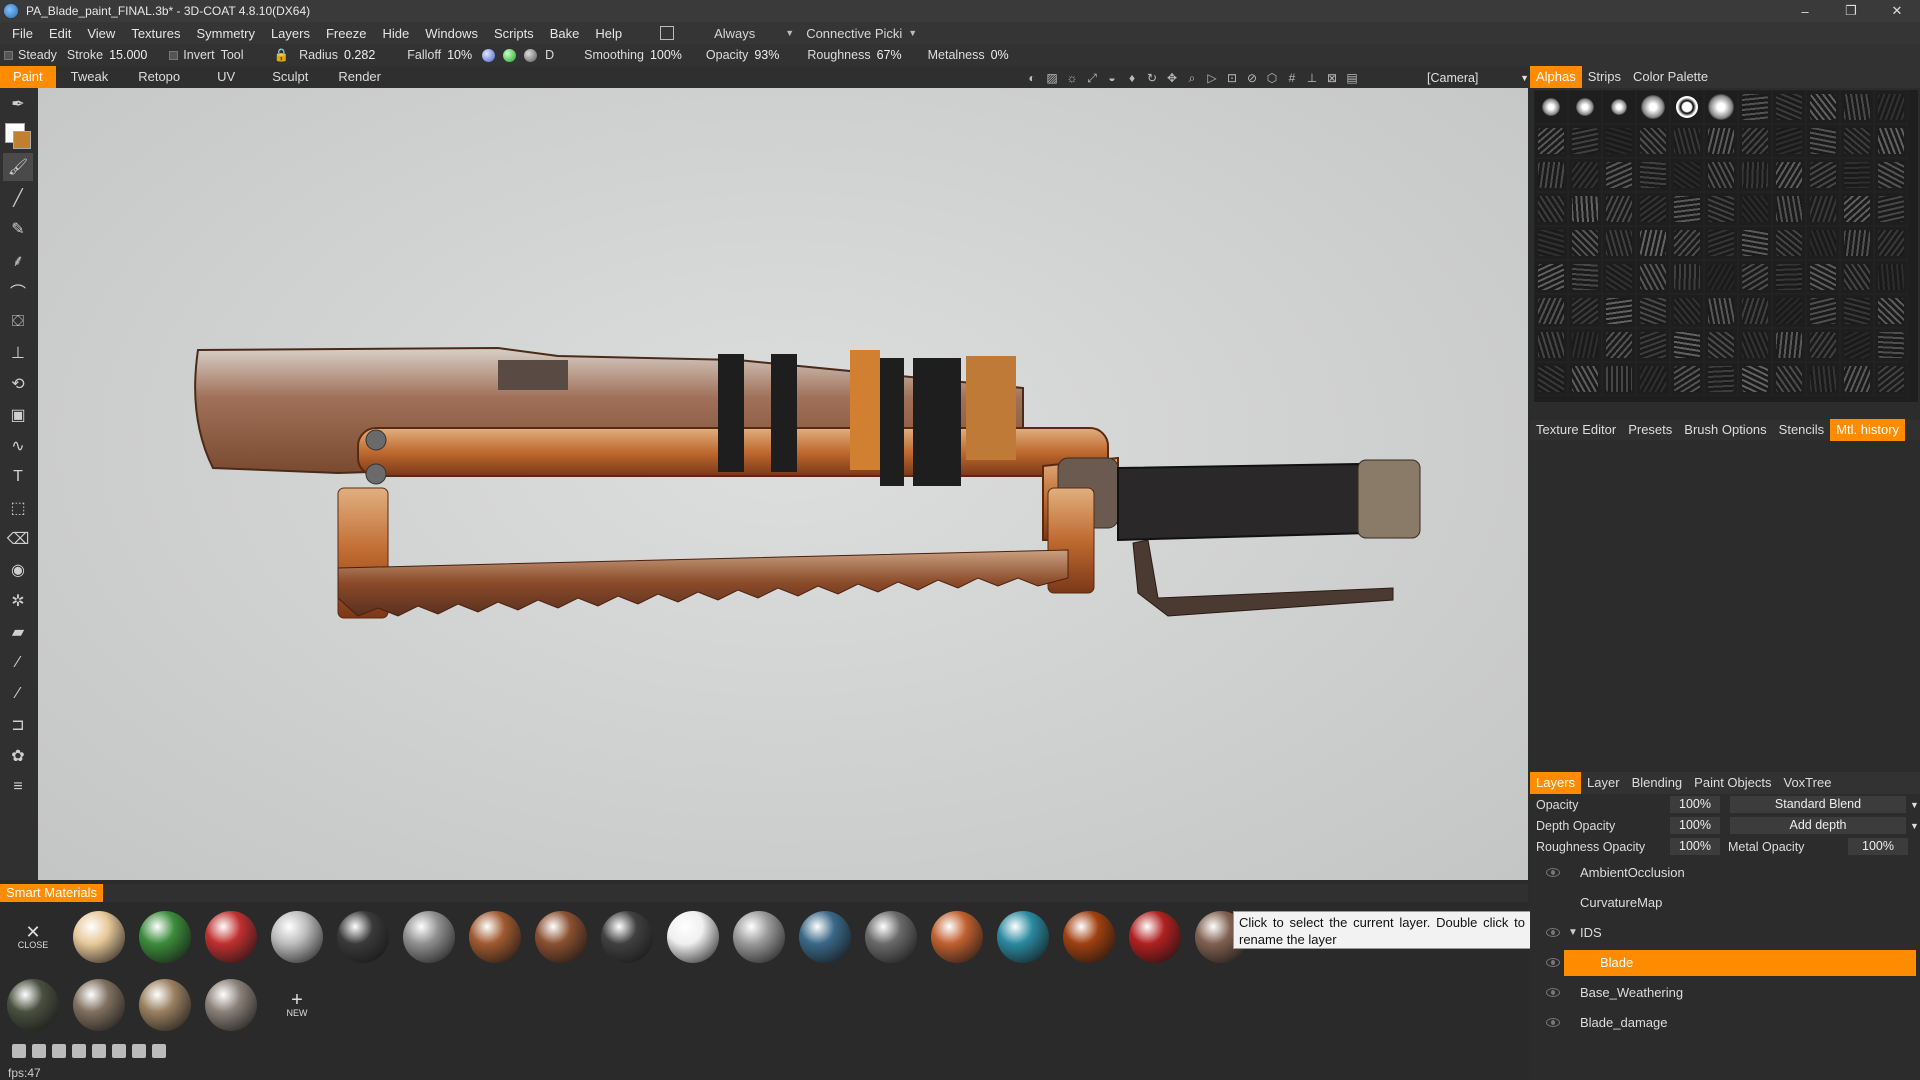 The width and height of the screenshot is (1920, 1080). I want to click on steady-toggle: Steady, so click(30, 55).